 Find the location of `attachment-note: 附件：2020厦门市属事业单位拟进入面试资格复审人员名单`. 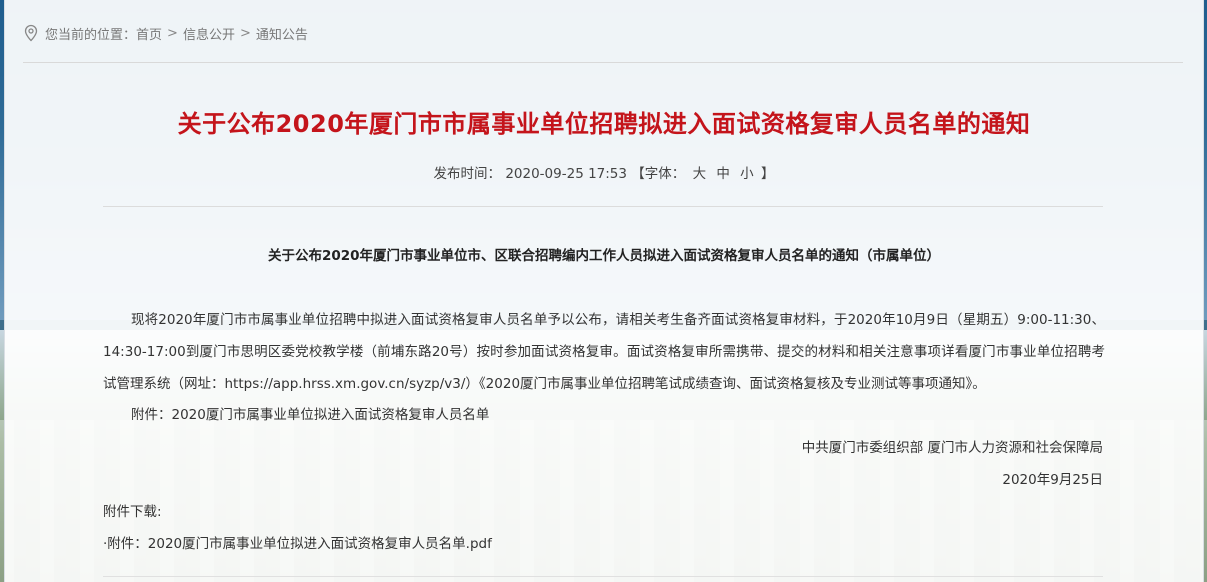

attachment-note: 附件：2020厦门市属事业单位拟进入面试资格复审人员名单 is located at coordinates (310, 415).